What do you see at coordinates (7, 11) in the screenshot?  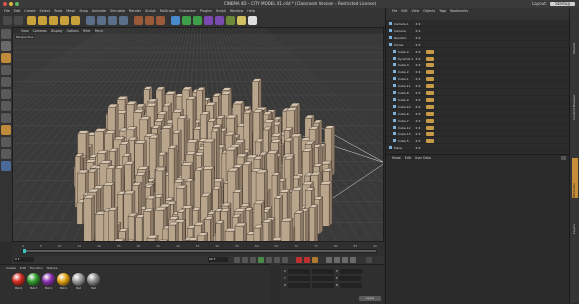 I see `menu-item: File` at bounding box center [7, 11].